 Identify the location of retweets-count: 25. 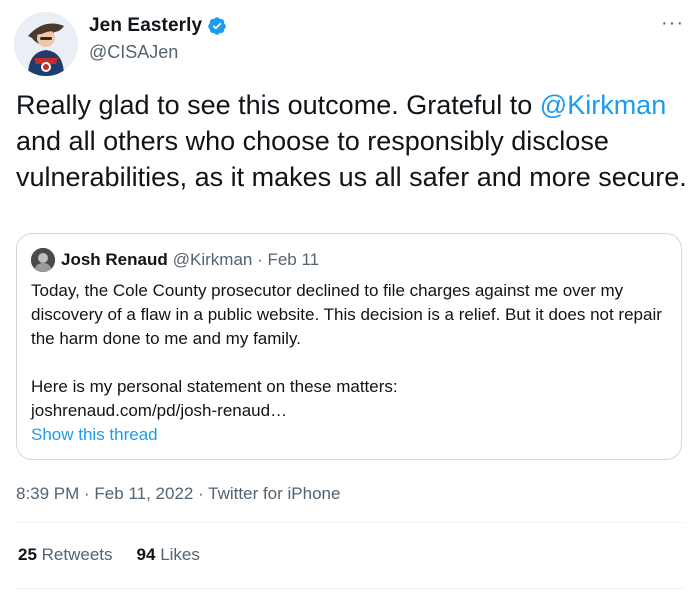
(27, 554).